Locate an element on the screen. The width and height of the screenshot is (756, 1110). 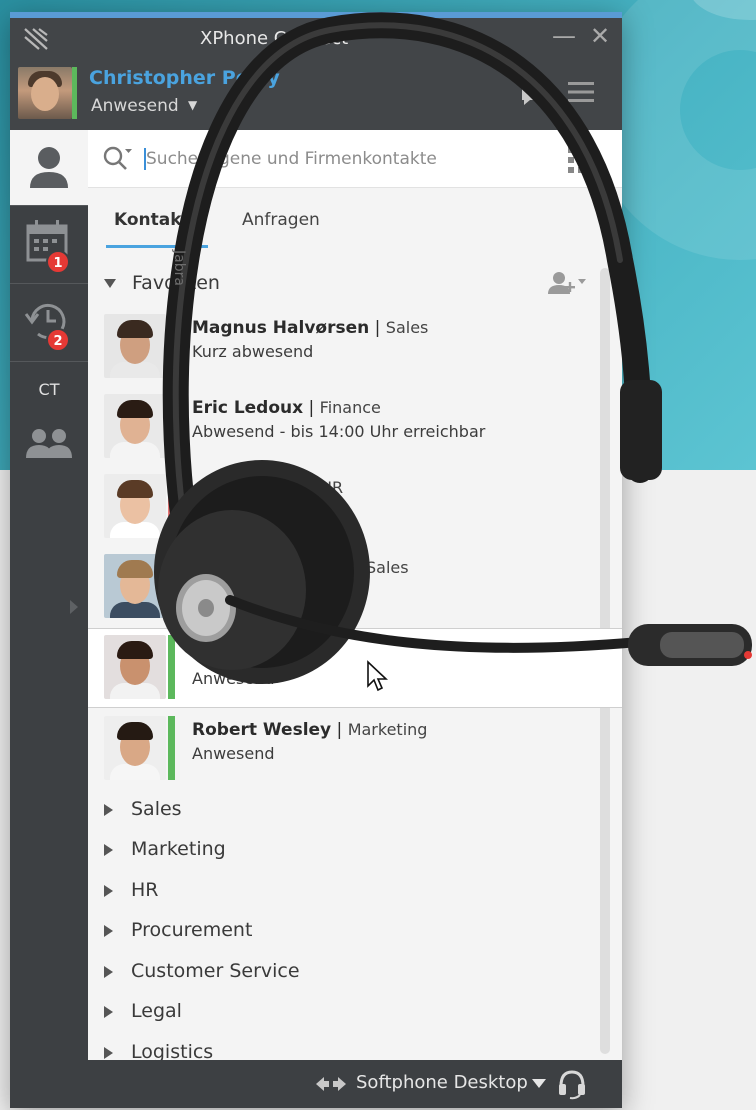
contact-item: Sales is located at coordinates (355, 588).